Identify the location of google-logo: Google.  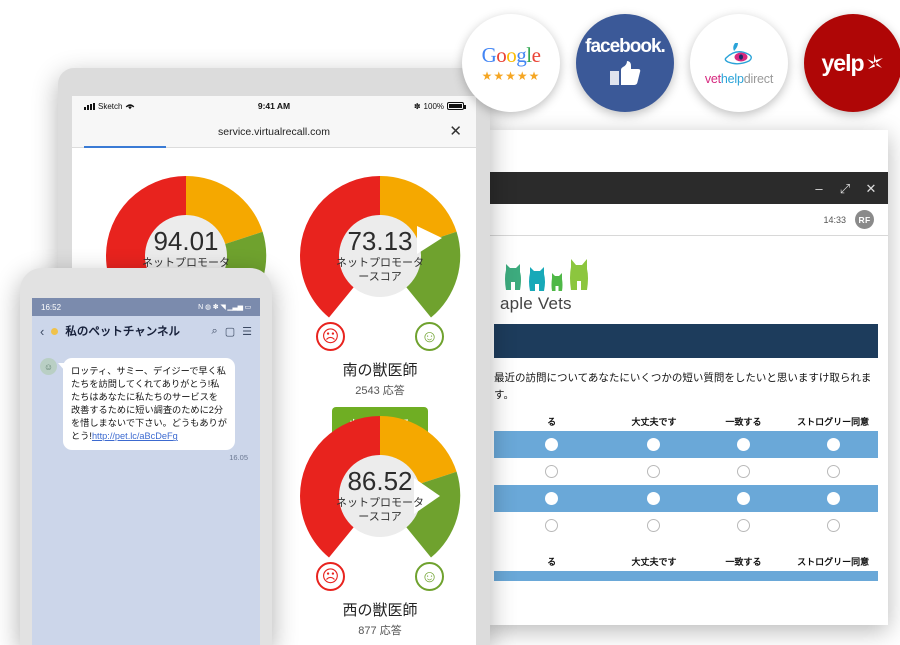
(511, 55).